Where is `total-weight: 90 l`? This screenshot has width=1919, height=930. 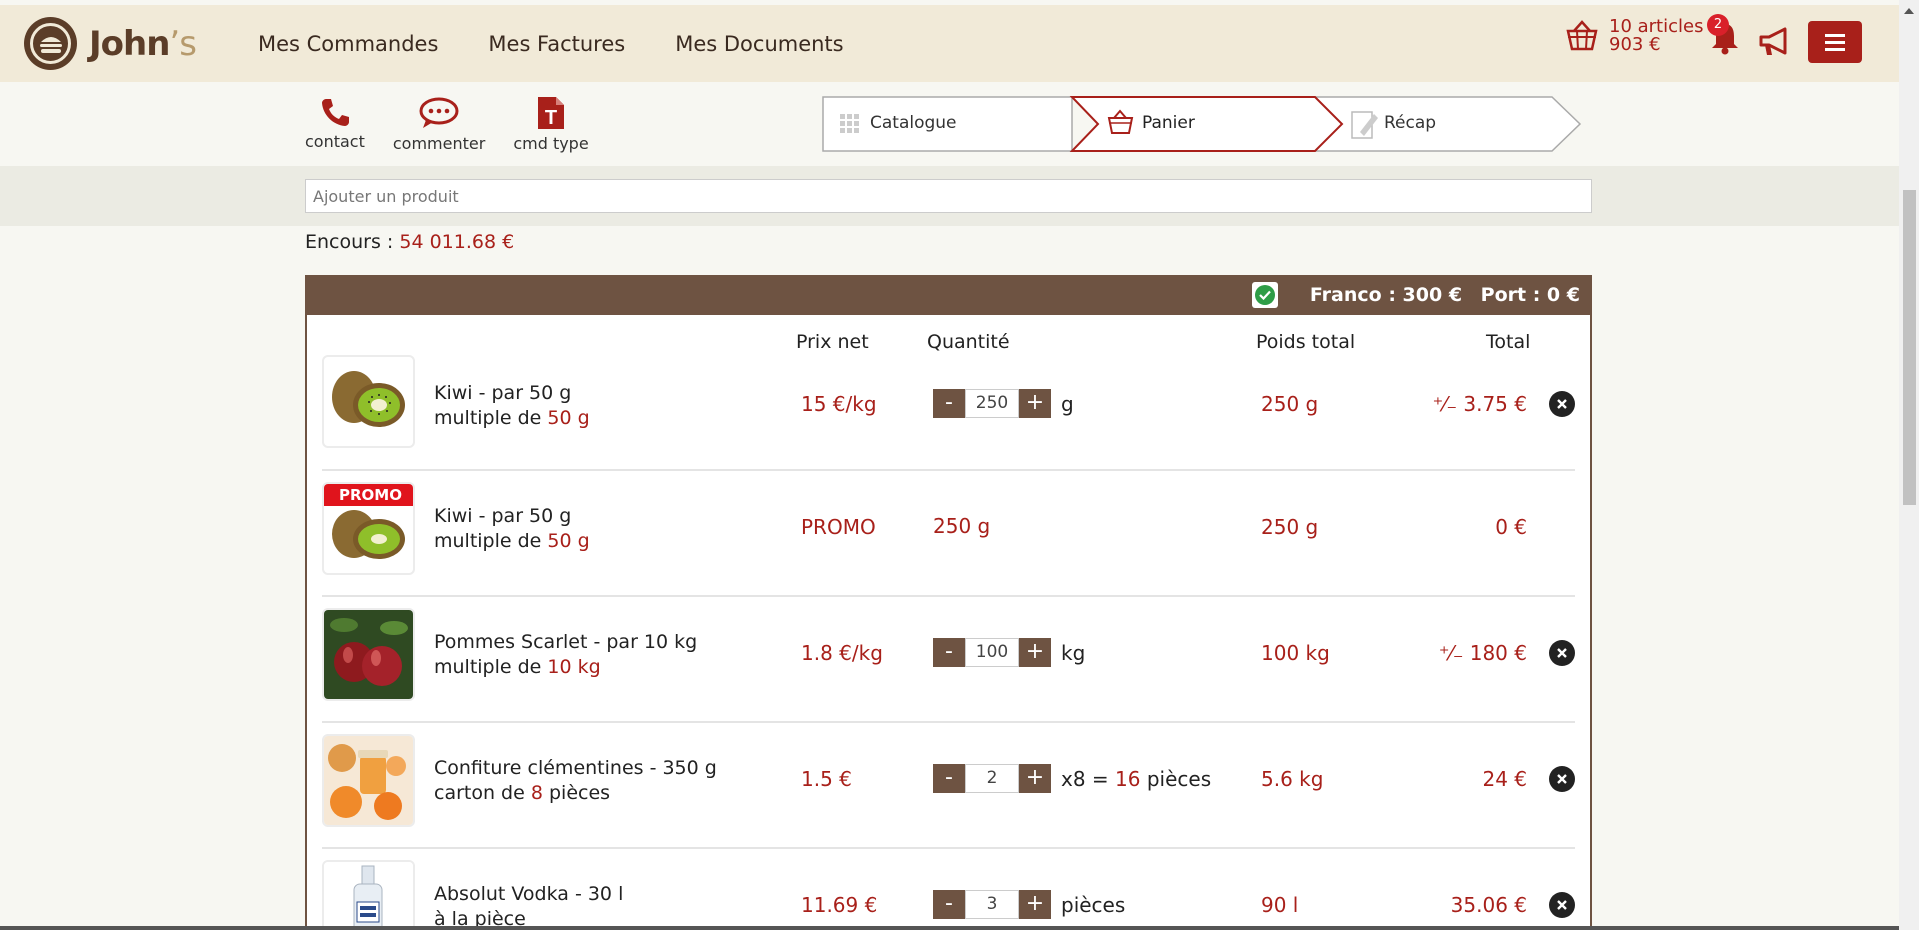
total-weight: 90 l is located at coordinates (1280, 905).